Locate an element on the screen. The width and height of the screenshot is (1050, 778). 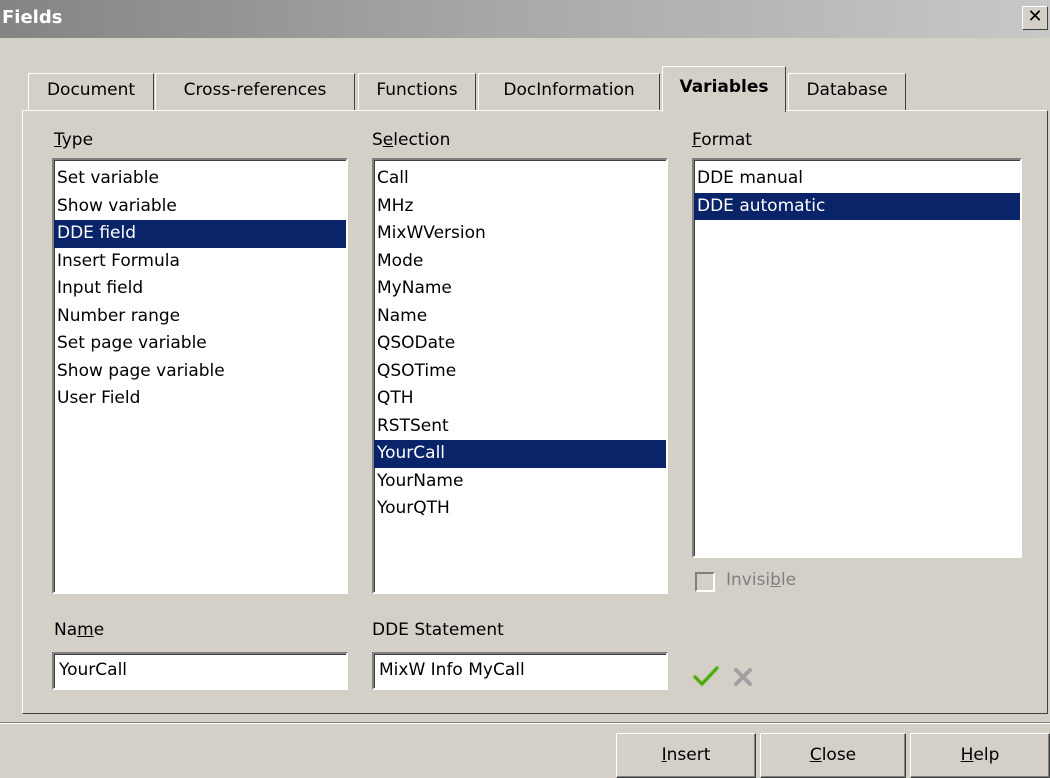
list-item: MyName is located at coordinates (520, 289).